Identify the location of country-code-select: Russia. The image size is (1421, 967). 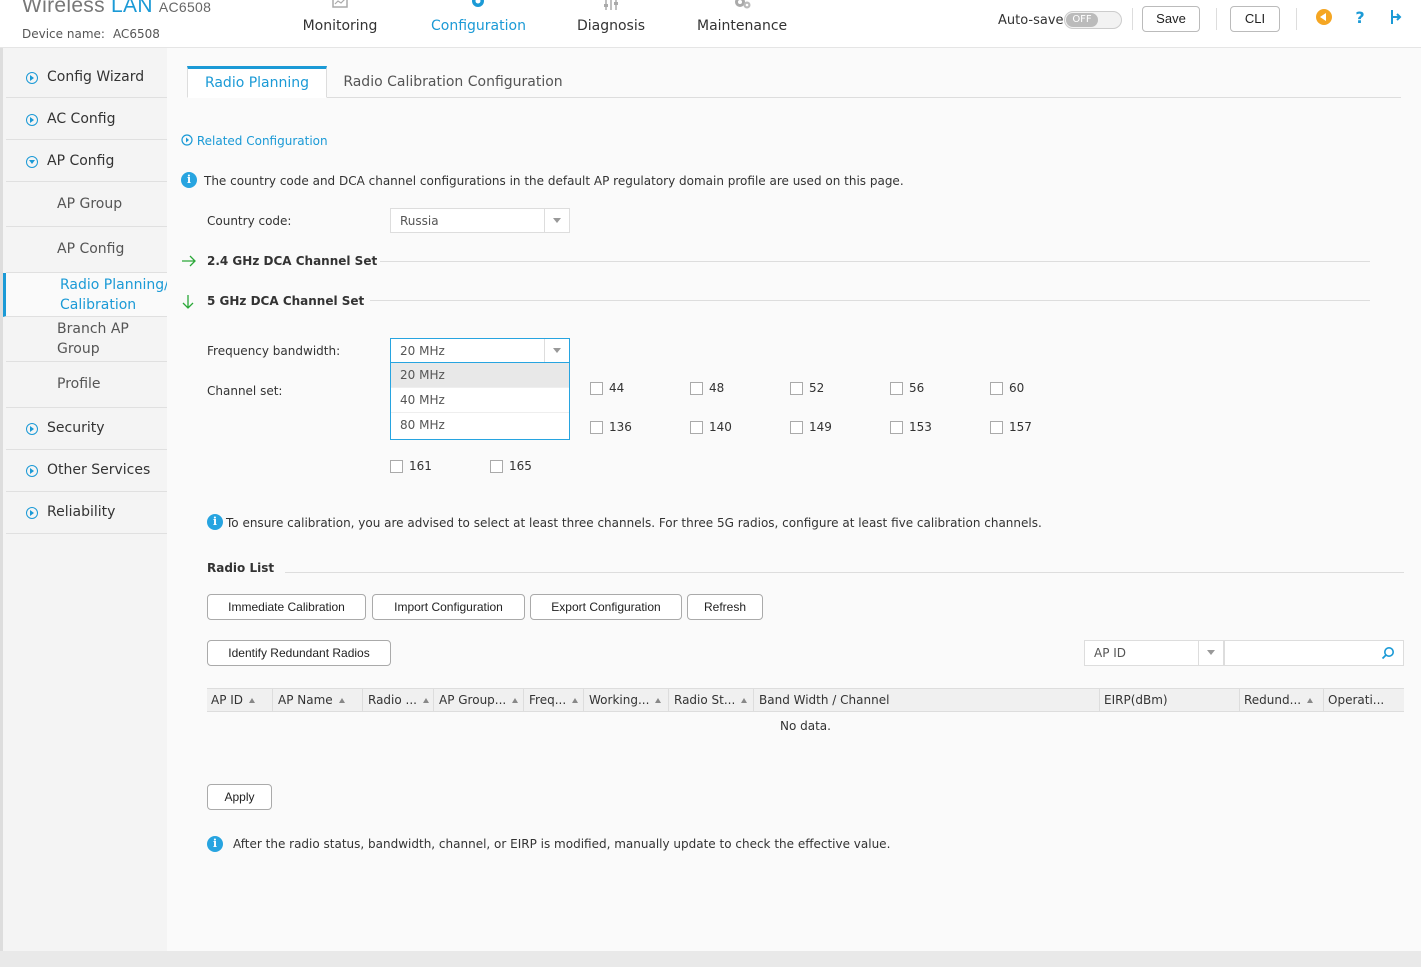
(480, 220).